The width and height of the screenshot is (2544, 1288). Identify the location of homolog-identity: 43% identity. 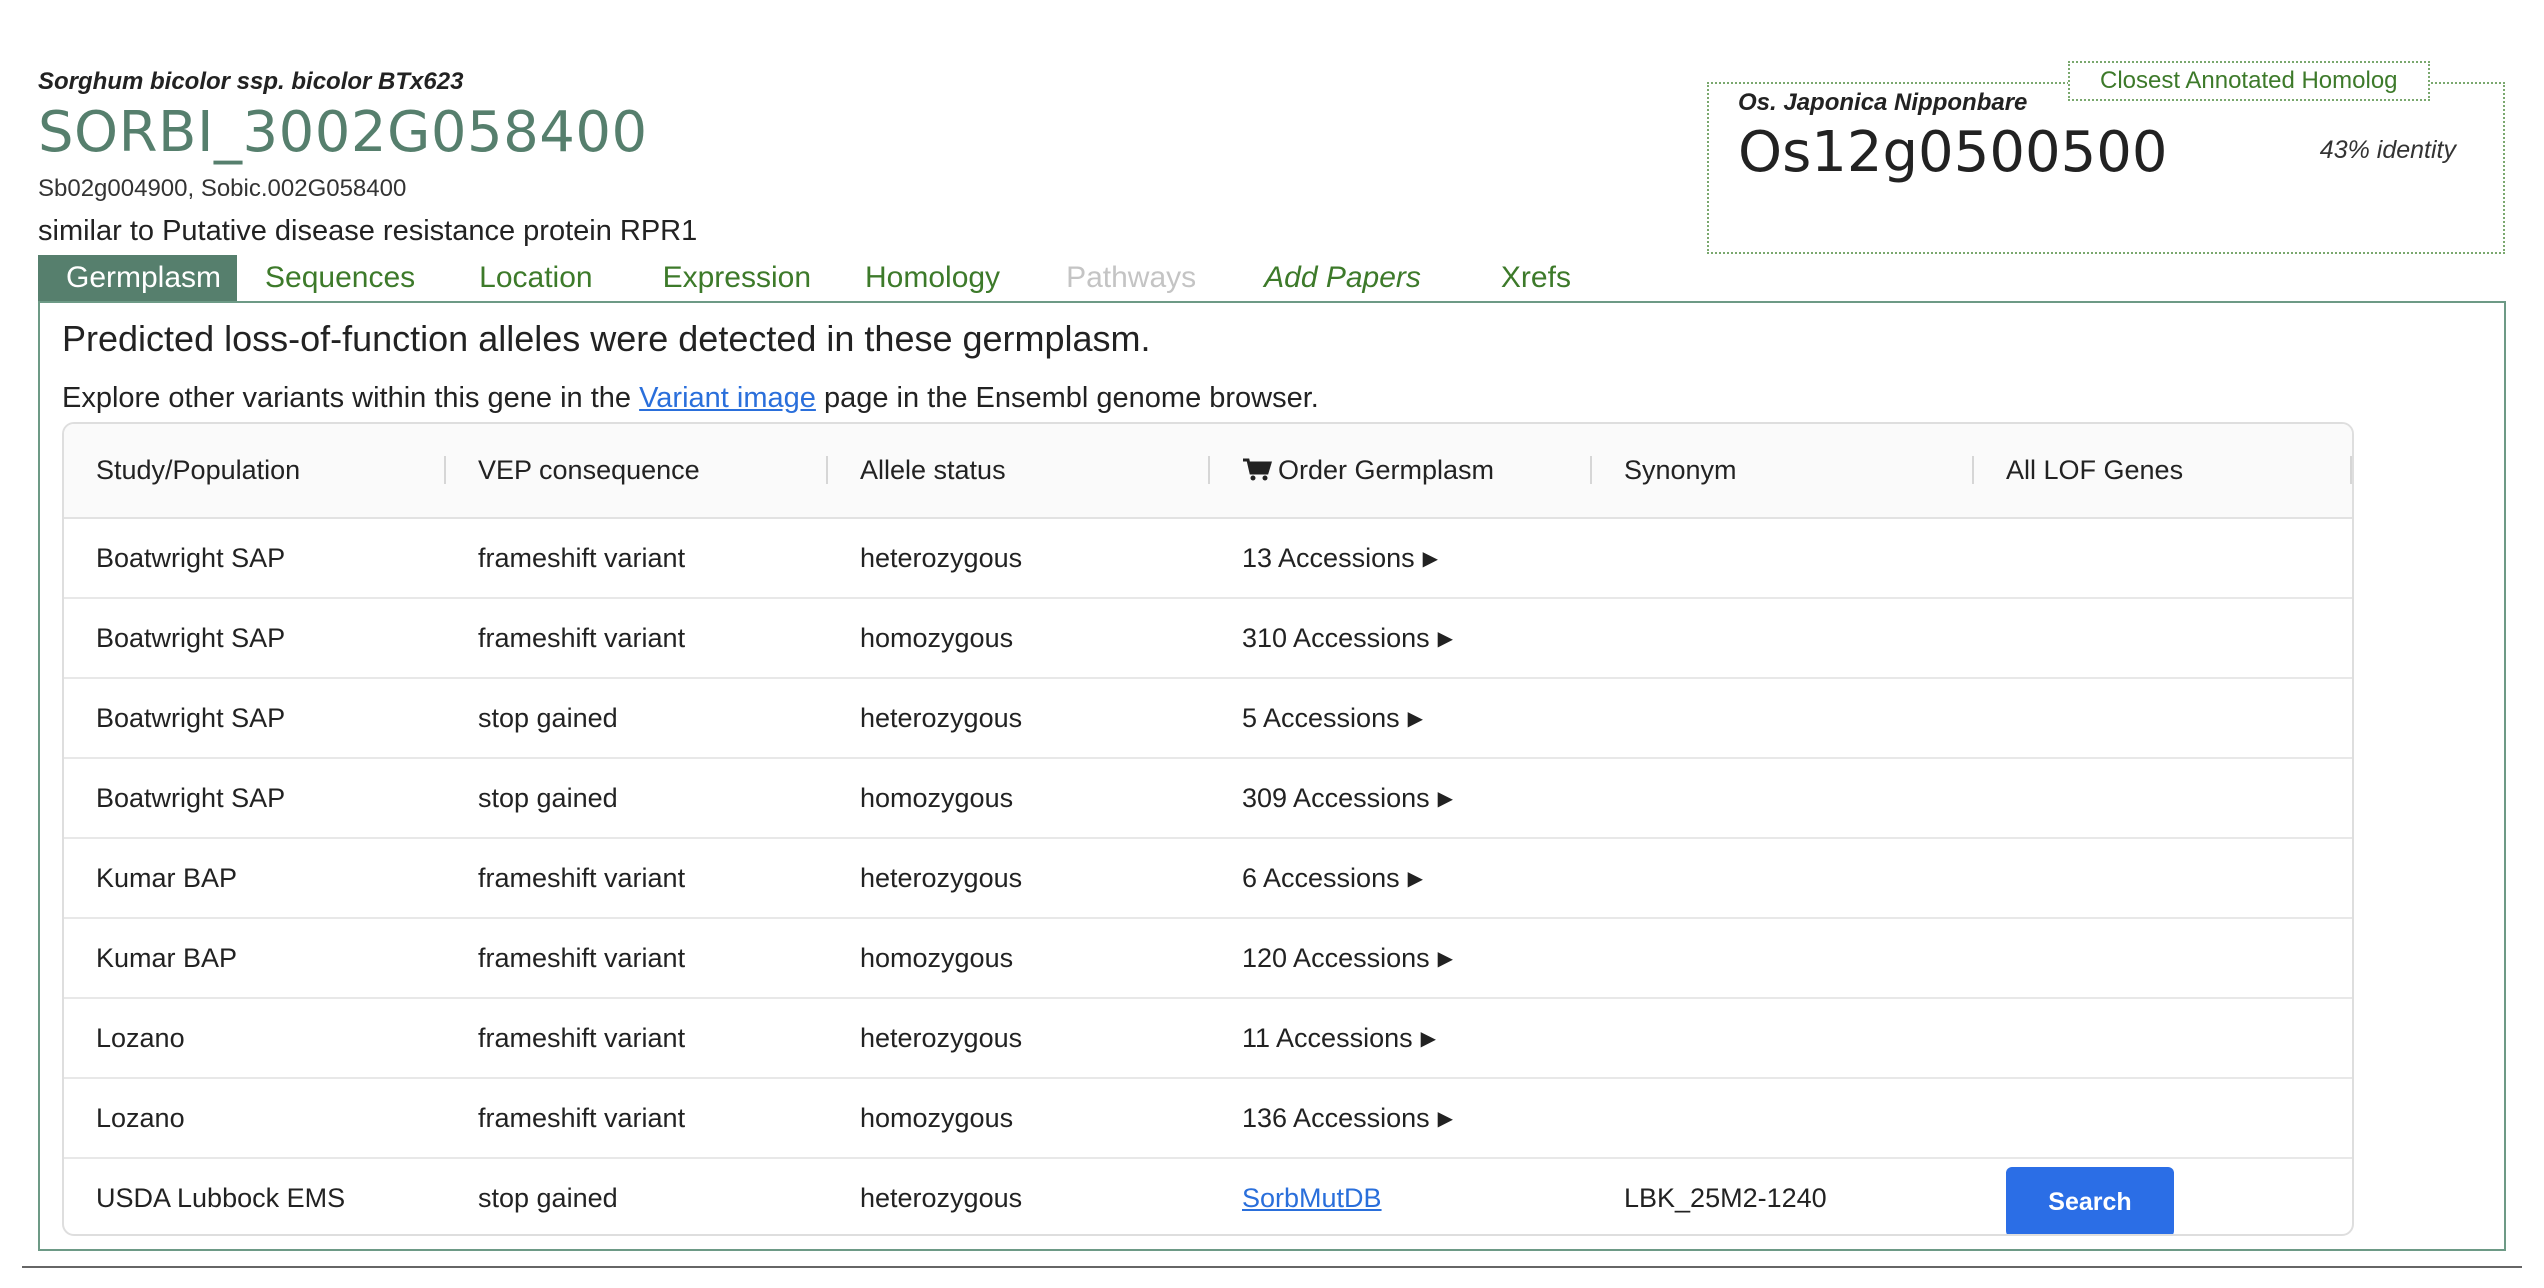
(2387, 150).